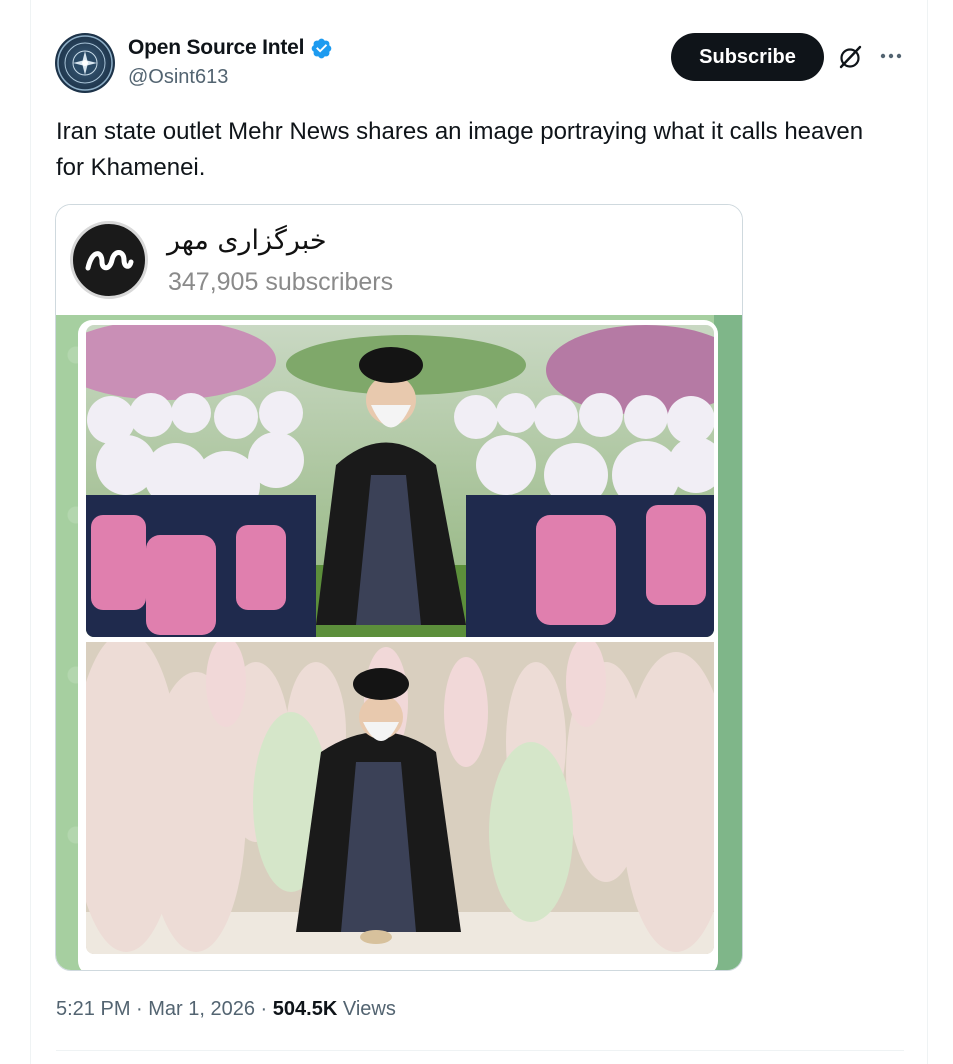  Describe the element at coordinates (321, 48) in the screenshot. I see `verified-badge-icon` at that location.